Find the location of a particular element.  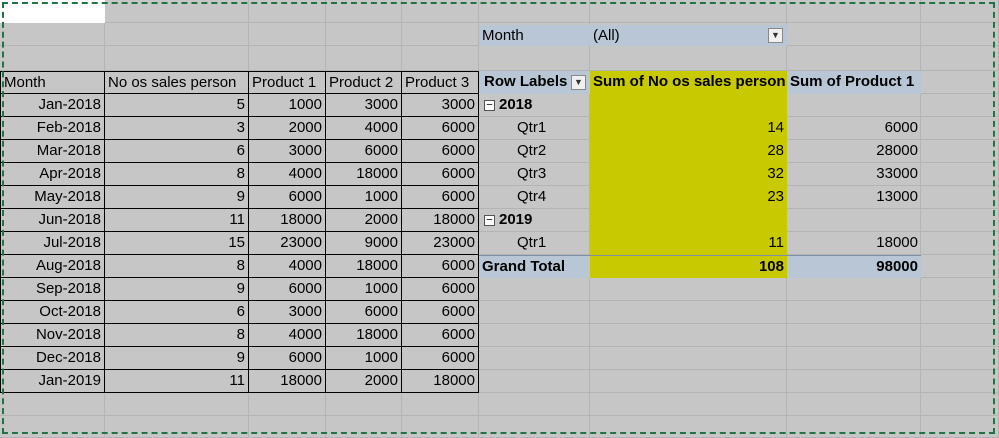

pivot-value-product1: 28000 is located at coordinates (854, 151).